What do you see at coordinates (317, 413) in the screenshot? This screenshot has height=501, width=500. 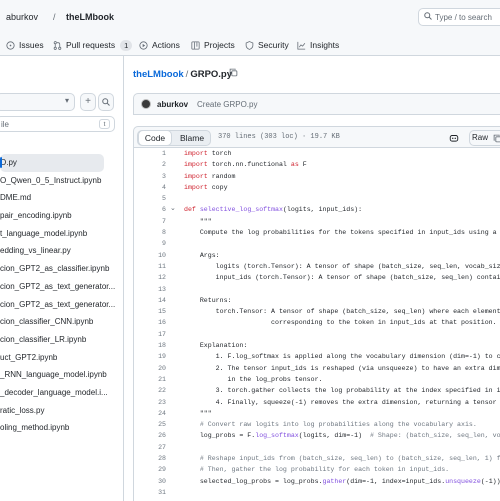 I see `code-line: 24 """` at bounding box center [317, 413].